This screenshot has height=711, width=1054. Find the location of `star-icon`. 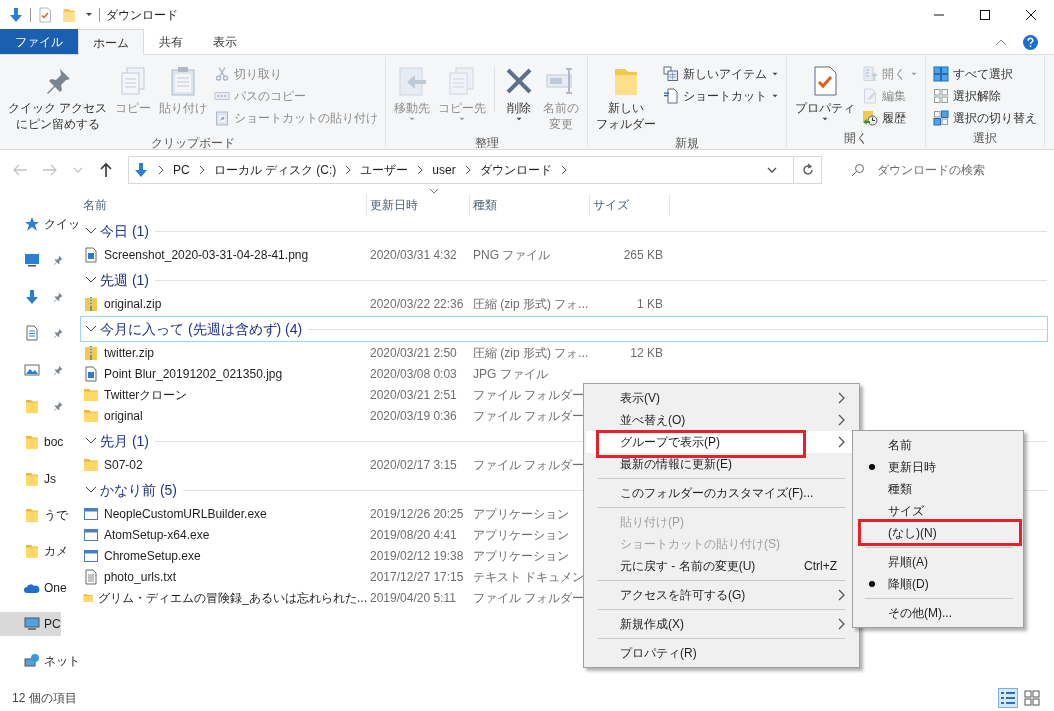

star-icon is located at coordinates (32, 224).